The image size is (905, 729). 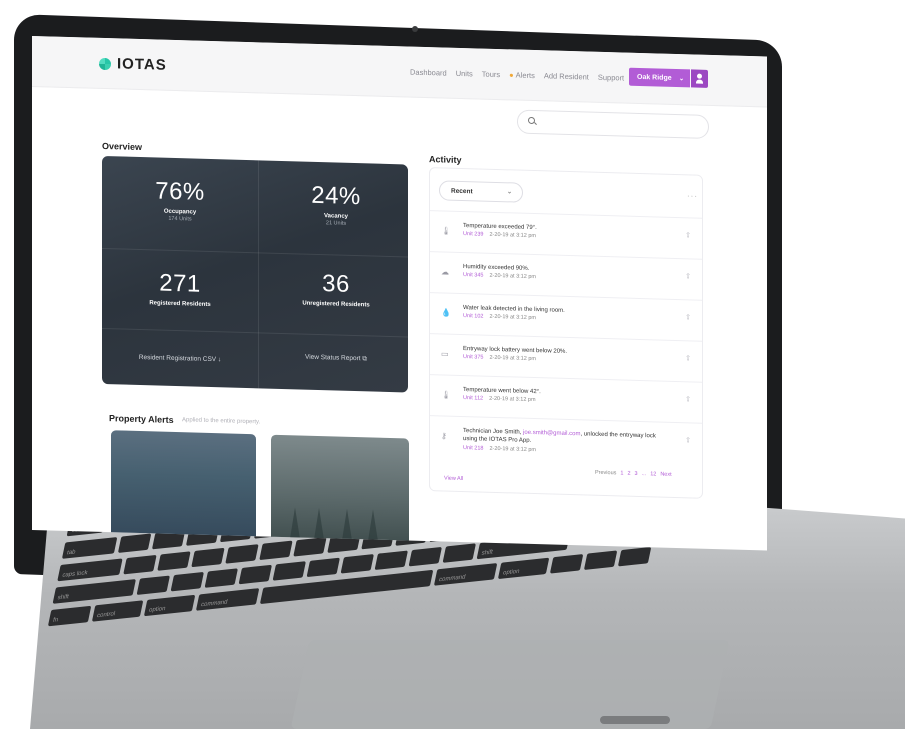 What do you see at coordinates (499, 449) in the screenshot?
I see `activity-meta: Unit 218 2-20-19 at 3:12 pm` at bounding box center [499, 449].